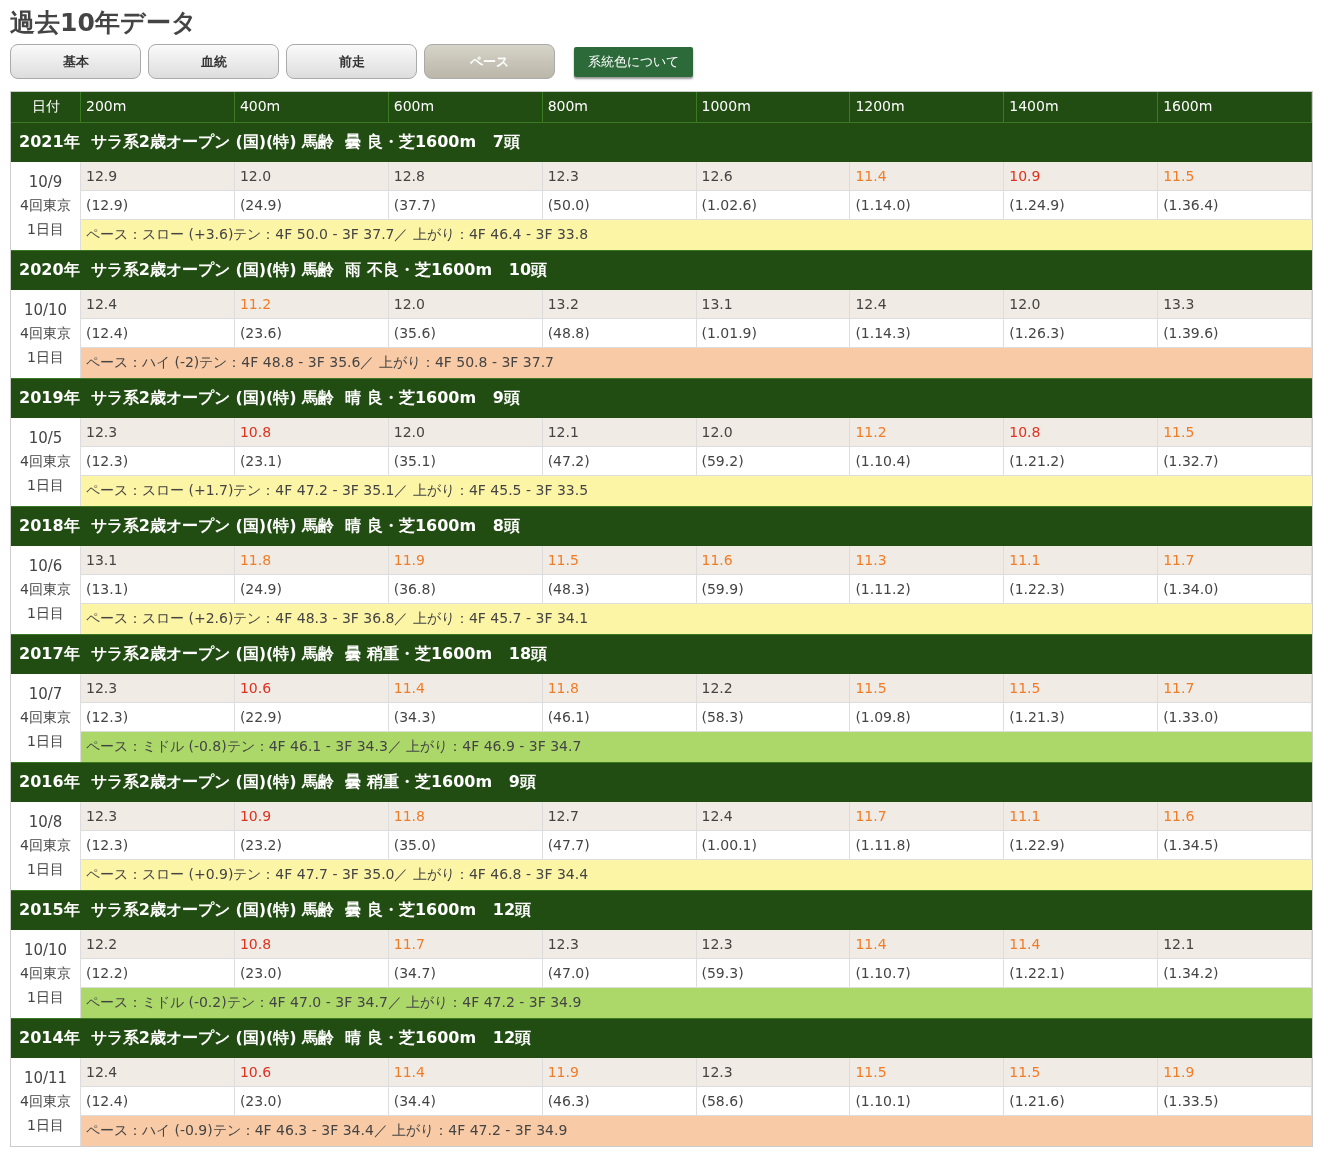 The width and height of the screenshot is (1331, 1173). I want to click on race-date: 10/5, so click(45, 438).